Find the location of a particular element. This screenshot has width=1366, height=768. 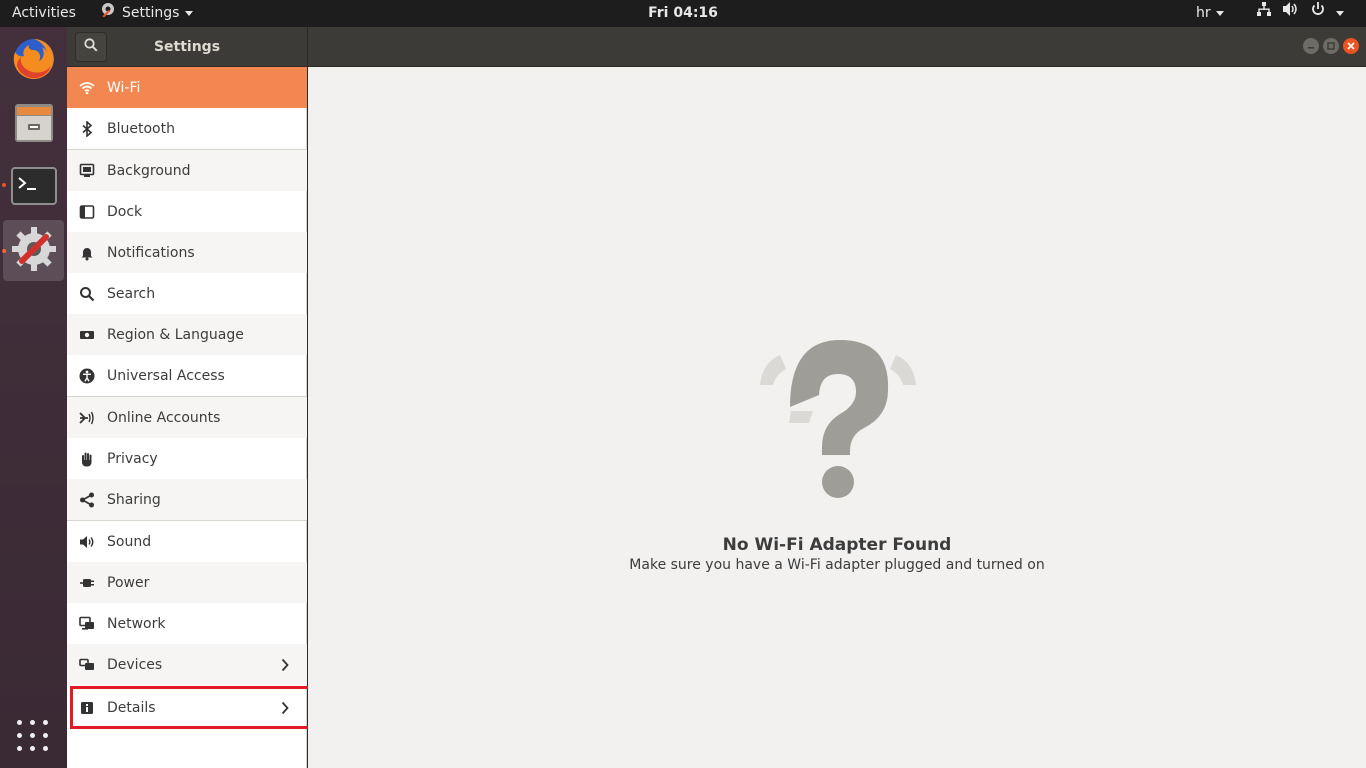

close-icon is located at coordinates (1351, 46).